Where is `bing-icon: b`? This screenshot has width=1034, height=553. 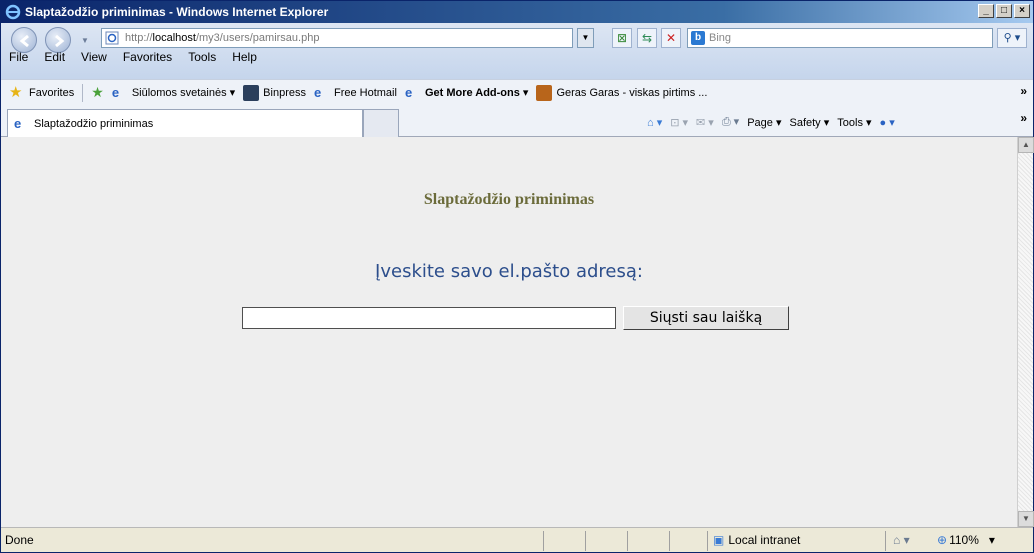
bing-icon: b is located at coordinates (698, 38).